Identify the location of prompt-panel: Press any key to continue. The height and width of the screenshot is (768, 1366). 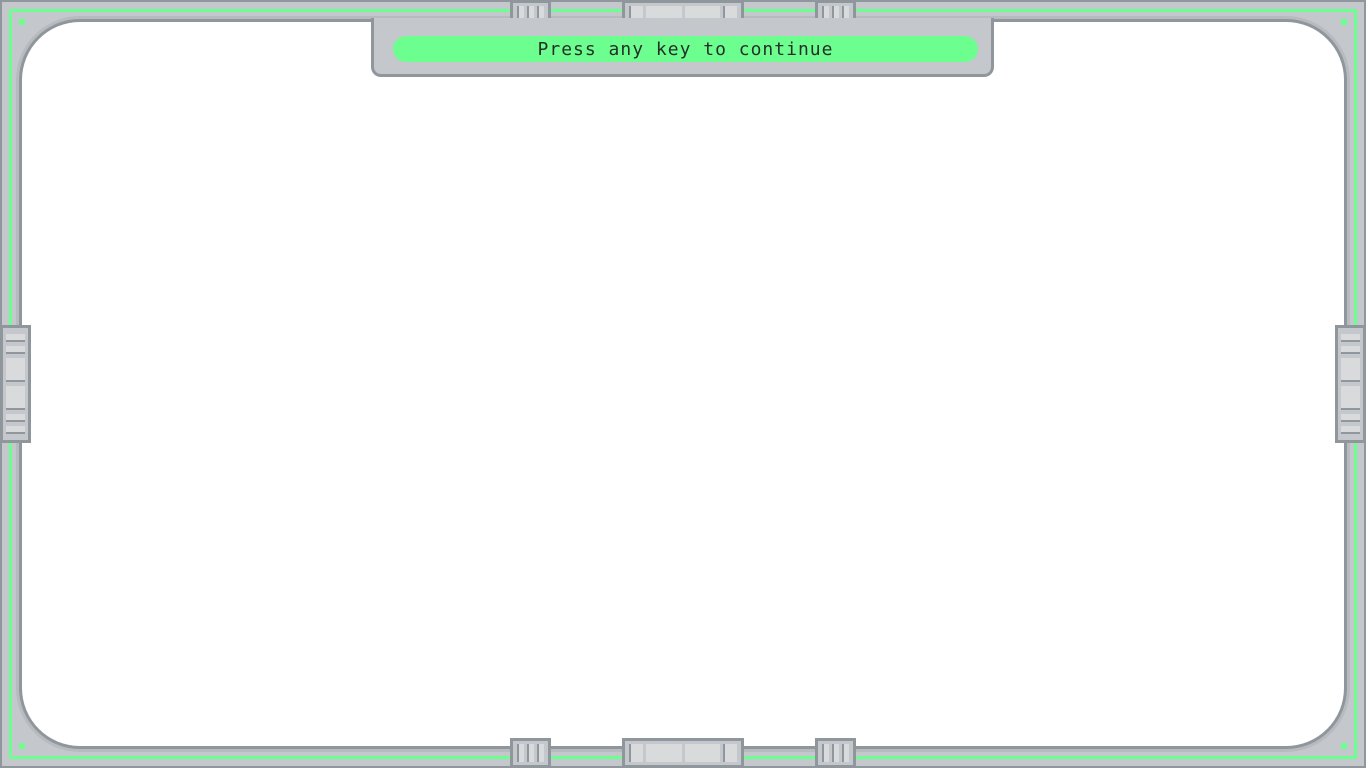
(682, 47).